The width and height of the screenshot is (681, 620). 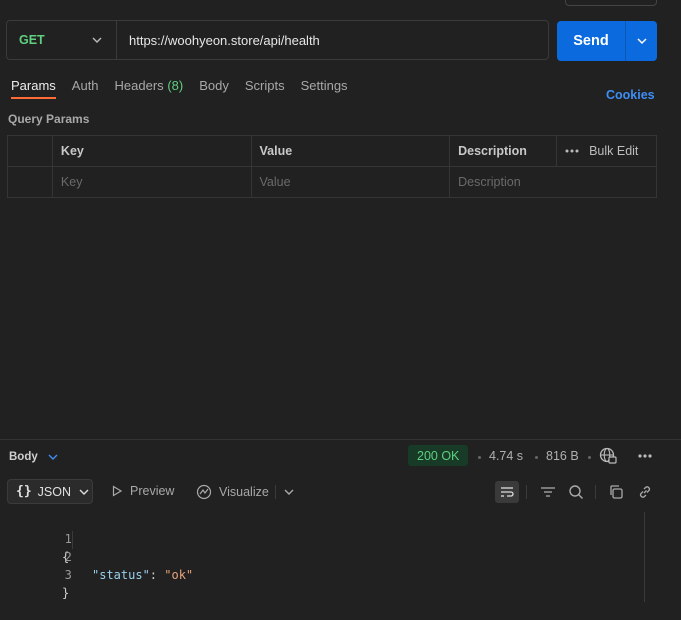 I want to click on url-bar: GET https://woohyeon.store/api/health, so click(x=277, y=40).